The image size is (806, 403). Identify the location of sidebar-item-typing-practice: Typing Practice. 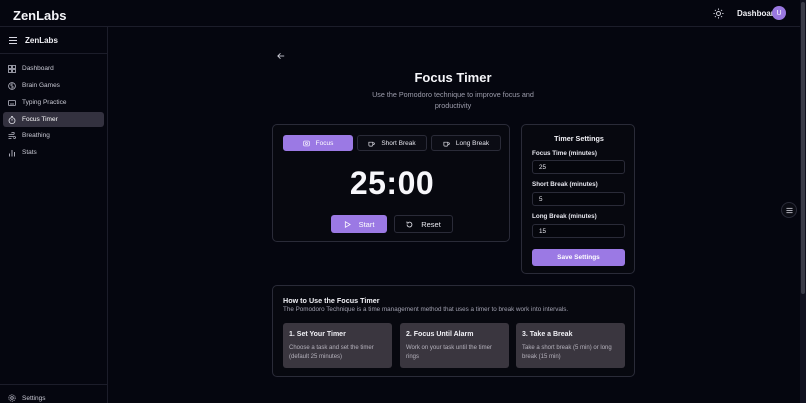
(53, 102).